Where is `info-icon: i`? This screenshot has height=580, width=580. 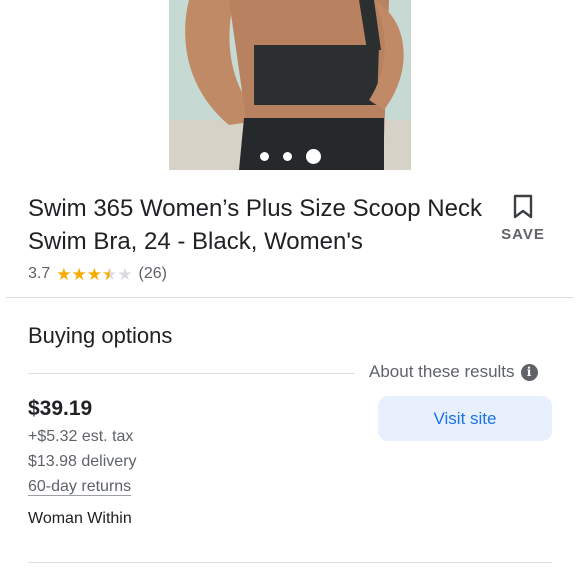
info-icon: i is located at coordinates (529, 372).